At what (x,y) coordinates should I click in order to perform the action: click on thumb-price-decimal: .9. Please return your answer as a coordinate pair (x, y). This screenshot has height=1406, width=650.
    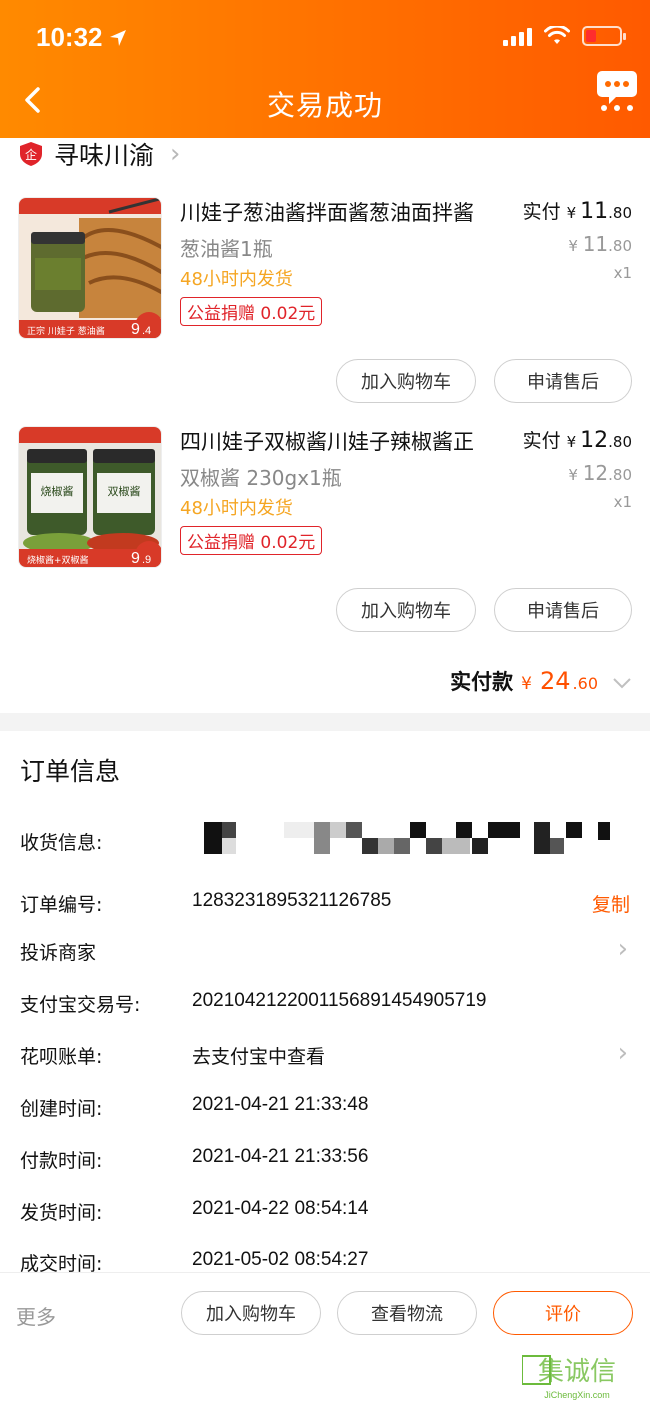
    Looking at the image, I should click on (146, 560).